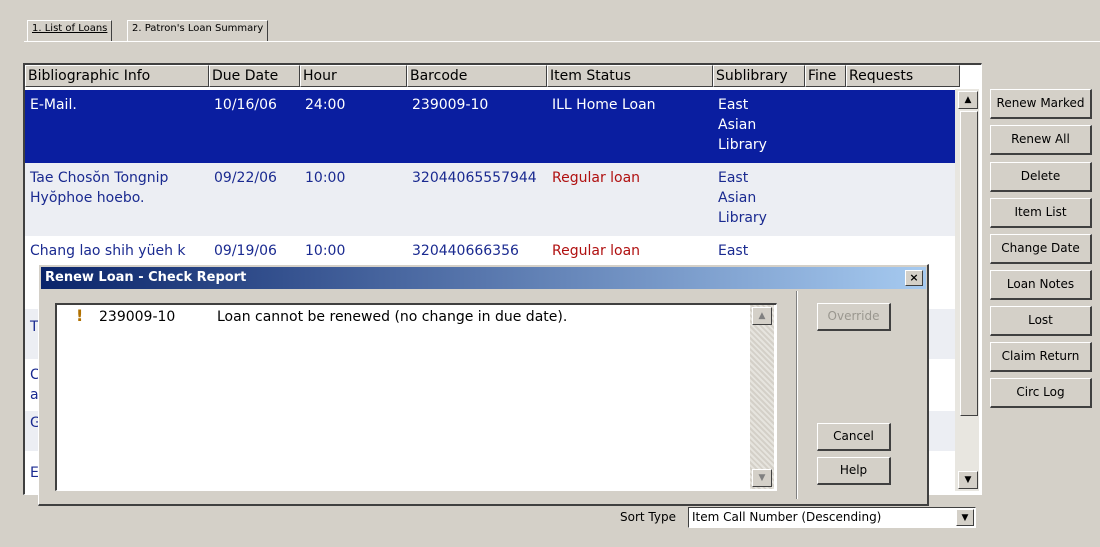  Describe the element at coordinates (353, 76) in the screenshot. I see `column-header-hour: Hour` at that location.